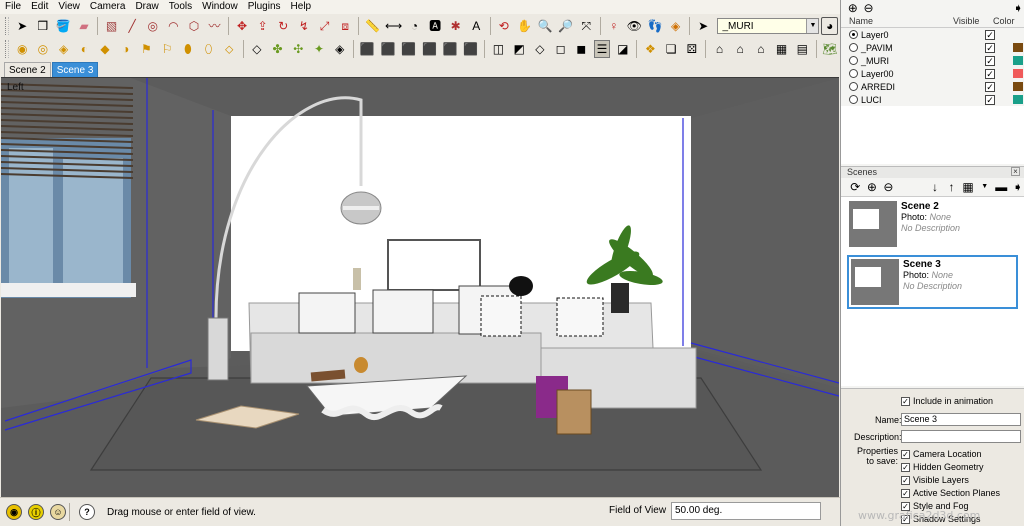 Image resolution: width=1024 pixels, height=526 pixels. What do you see at coordinates (63, 26) in the screenshot?
I see `paint-bucket-icon: 🪣` at bounding box center [63, 26].